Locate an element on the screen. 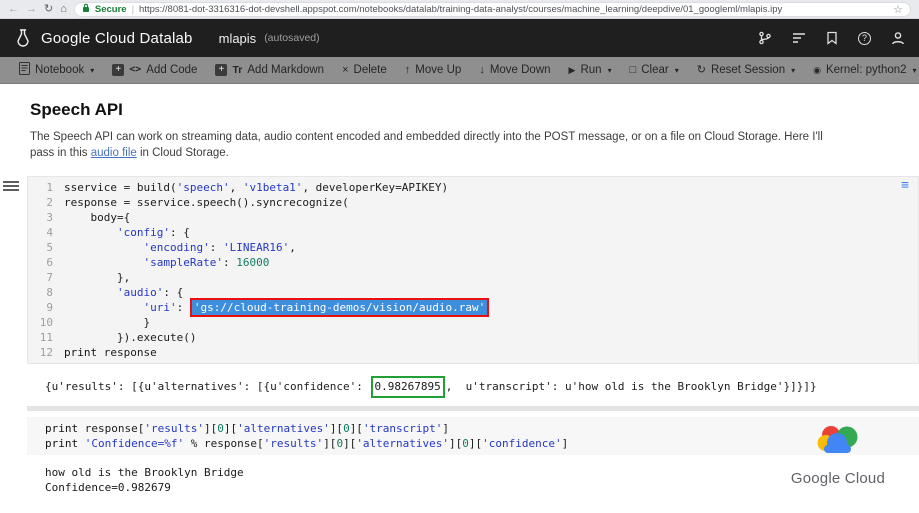 The image size is (919, 513). move-down-button: ↓ Move Down is located at coordinates (514, 70).